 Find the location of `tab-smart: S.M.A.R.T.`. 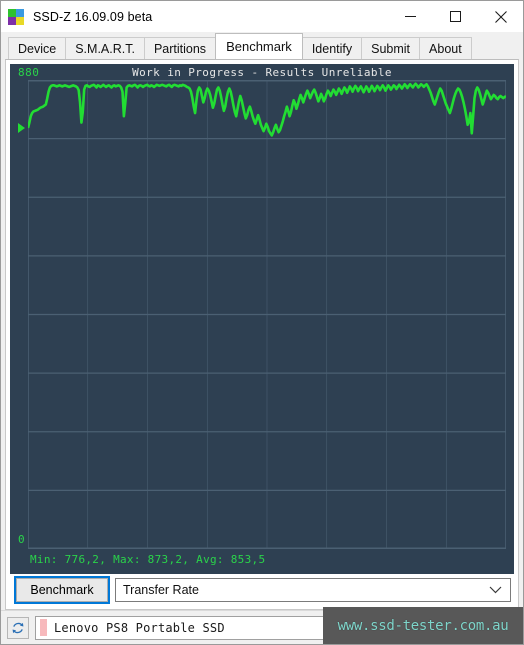

tab-smart: S.M.A.R.T. is located at coordinates (105, 48).